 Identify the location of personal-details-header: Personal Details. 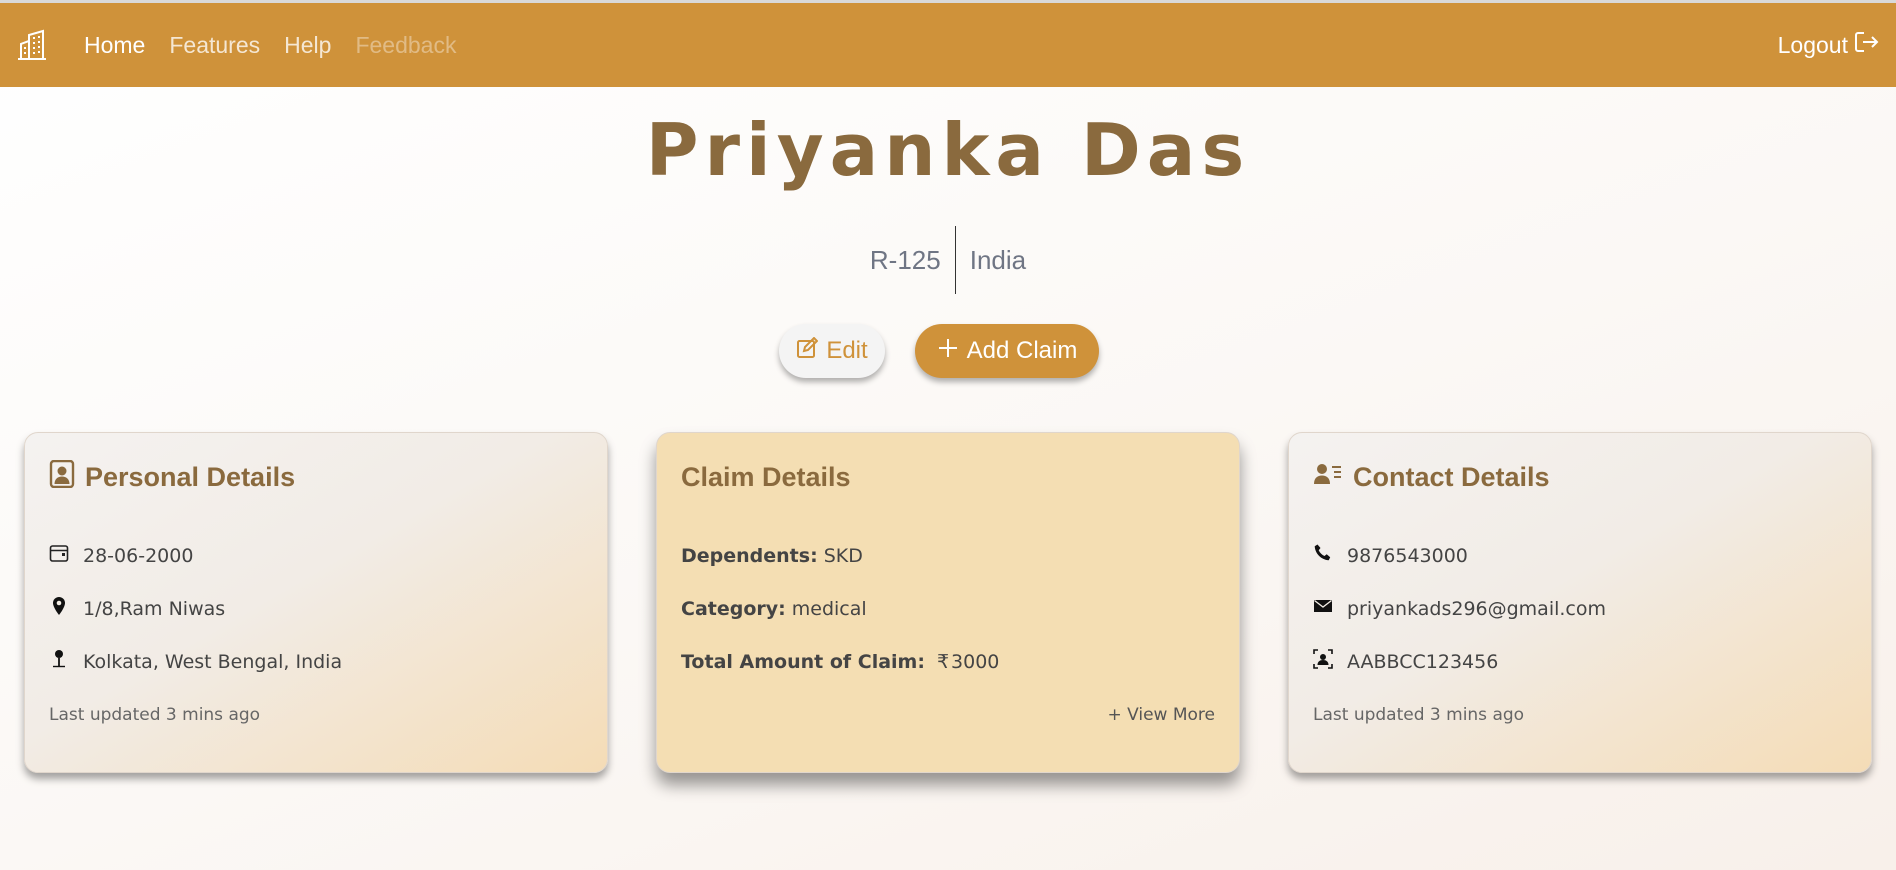
(316, 477).